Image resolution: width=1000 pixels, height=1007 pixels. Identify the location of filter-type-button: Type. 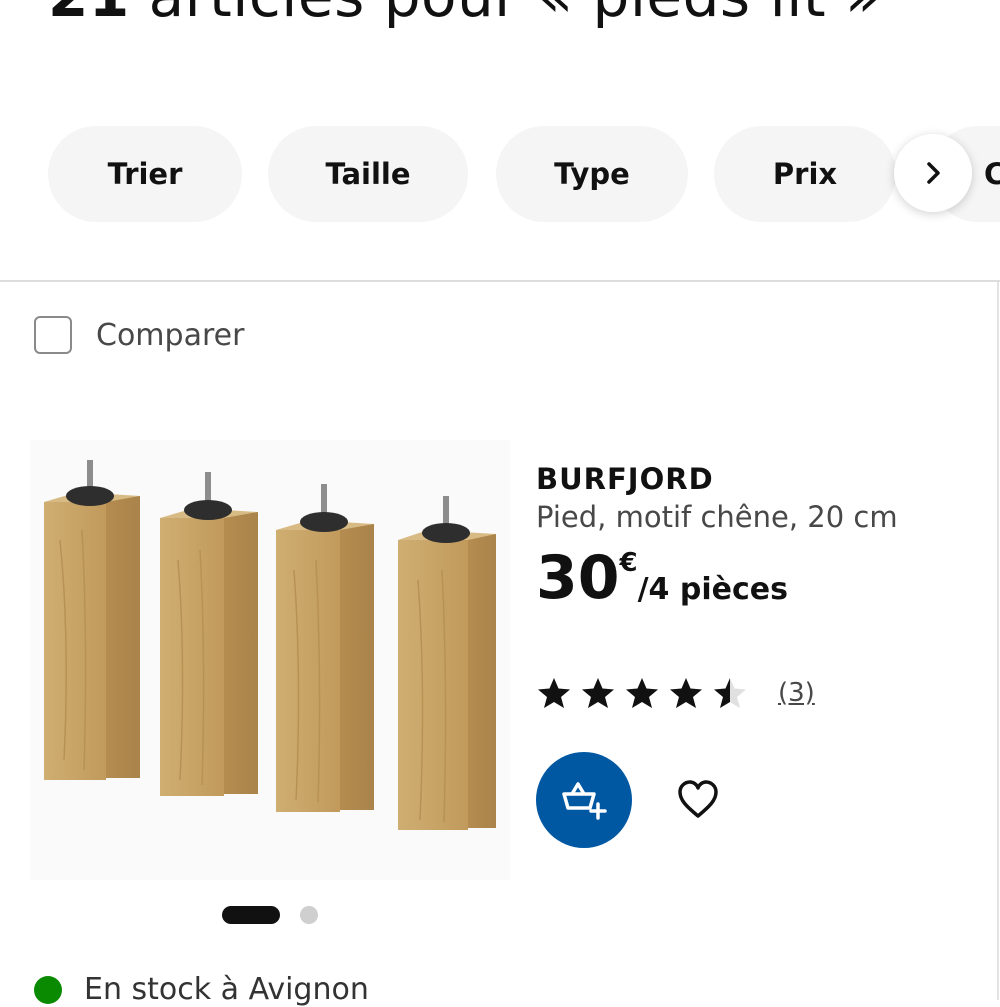
(592, 174).